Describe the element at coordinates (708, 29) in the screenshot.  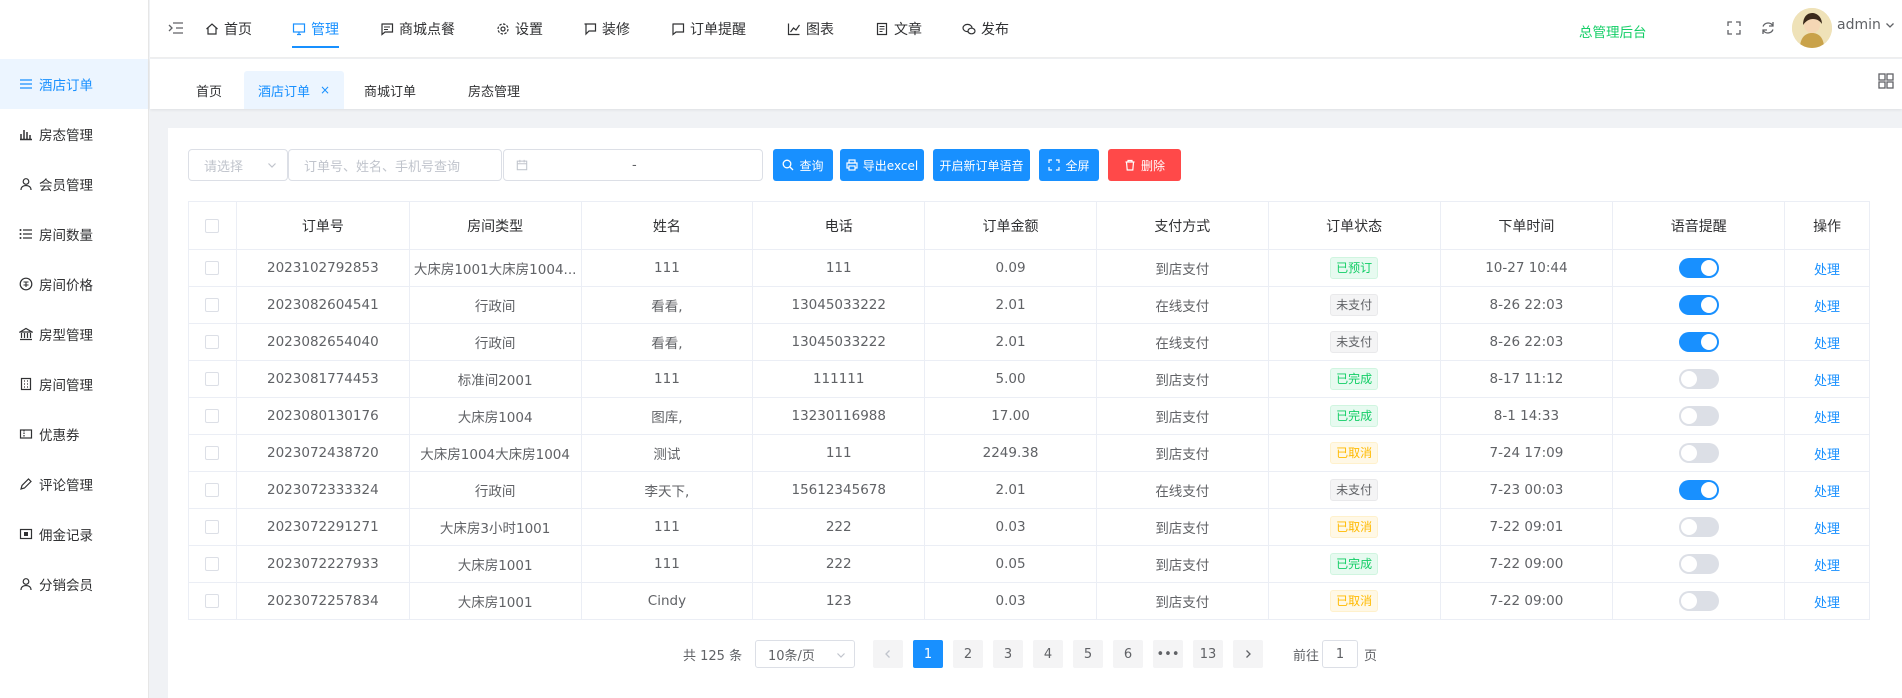
I see `nav-order-reminder: 订单提醒` at that location.